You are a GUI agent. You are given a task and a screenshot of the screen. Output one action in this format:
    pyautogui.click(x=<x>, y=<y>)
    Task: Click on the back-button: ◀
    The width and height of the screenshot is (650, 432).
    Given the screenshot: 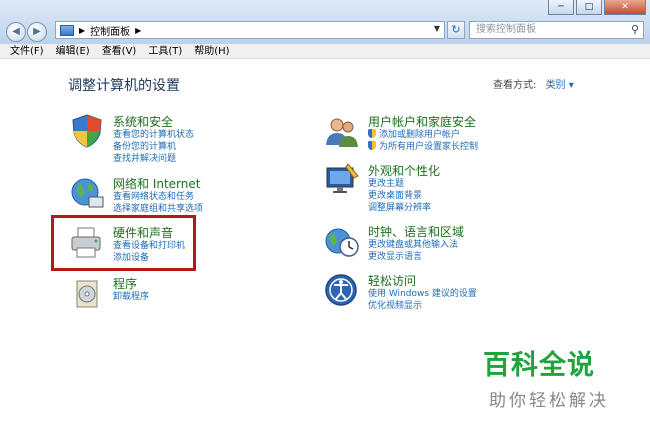 What is the action you would take?
    pyautogui.click(x=16, y=32)
    